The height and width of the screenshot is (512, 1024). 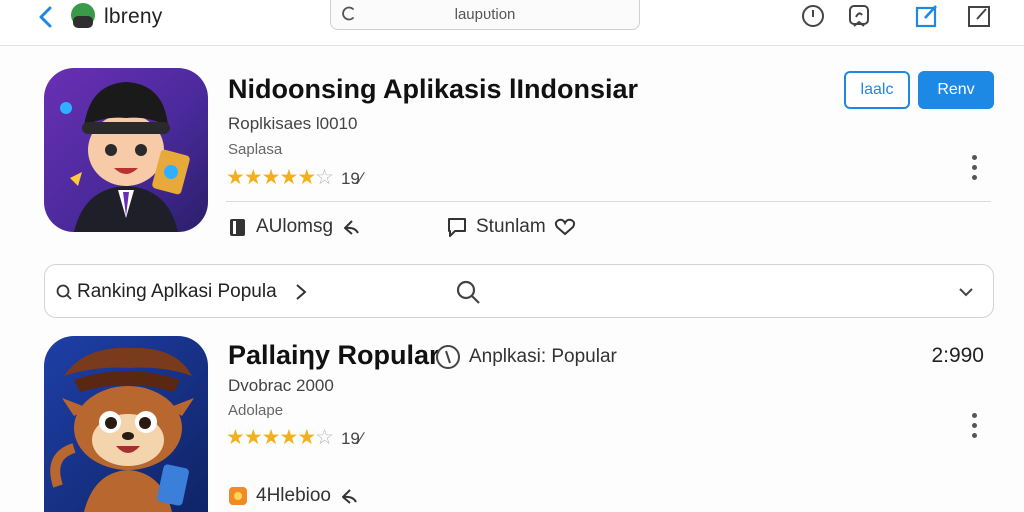 What do you see at coordinates (927, 16) in the screenshot?
I see `edit-icon` at bounding box center [927, 16].